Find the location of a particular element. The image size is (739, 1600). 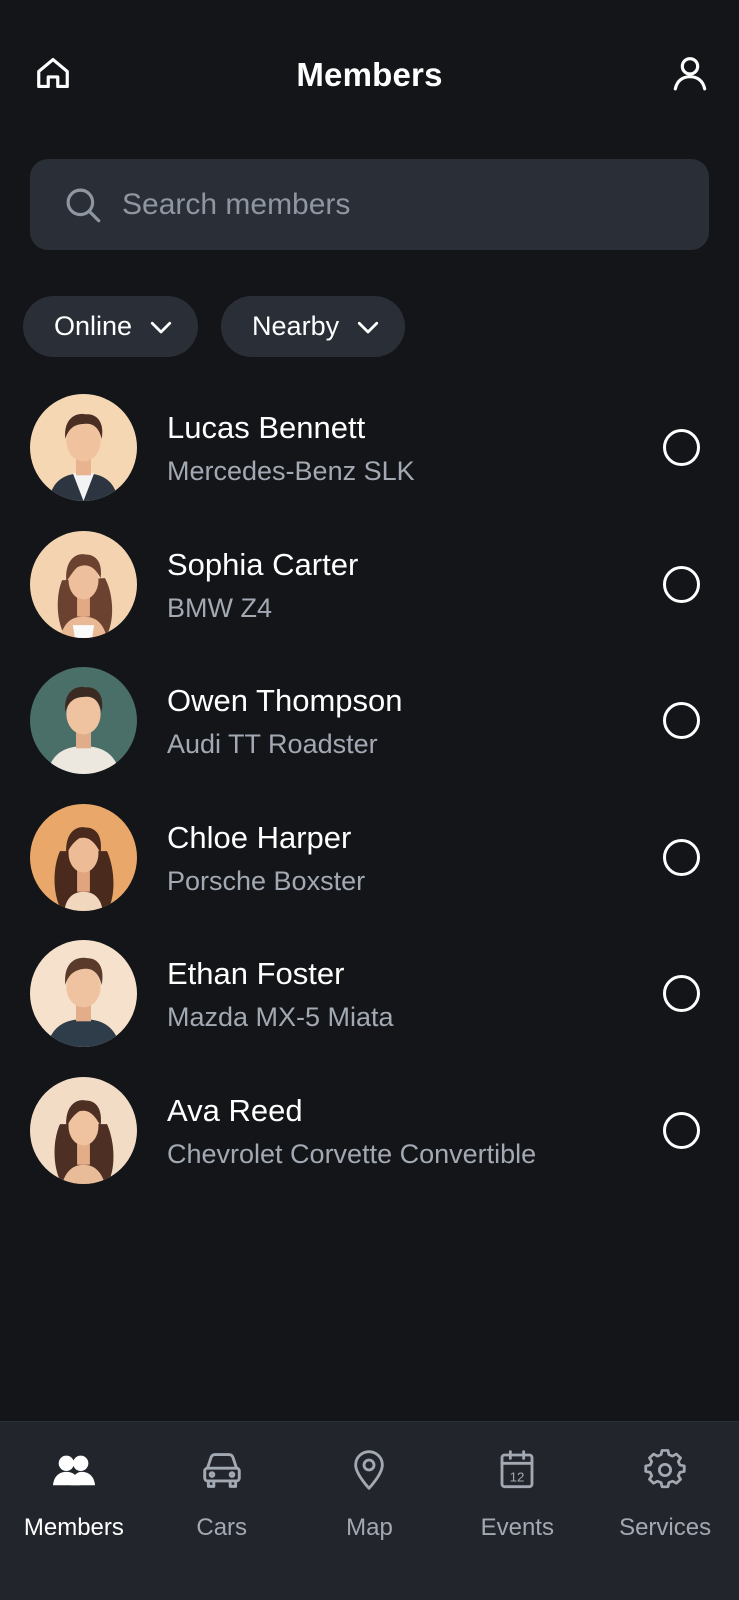

member-row: Owen Thompson Audi TT Roadster is located at coordinates (369, 733).